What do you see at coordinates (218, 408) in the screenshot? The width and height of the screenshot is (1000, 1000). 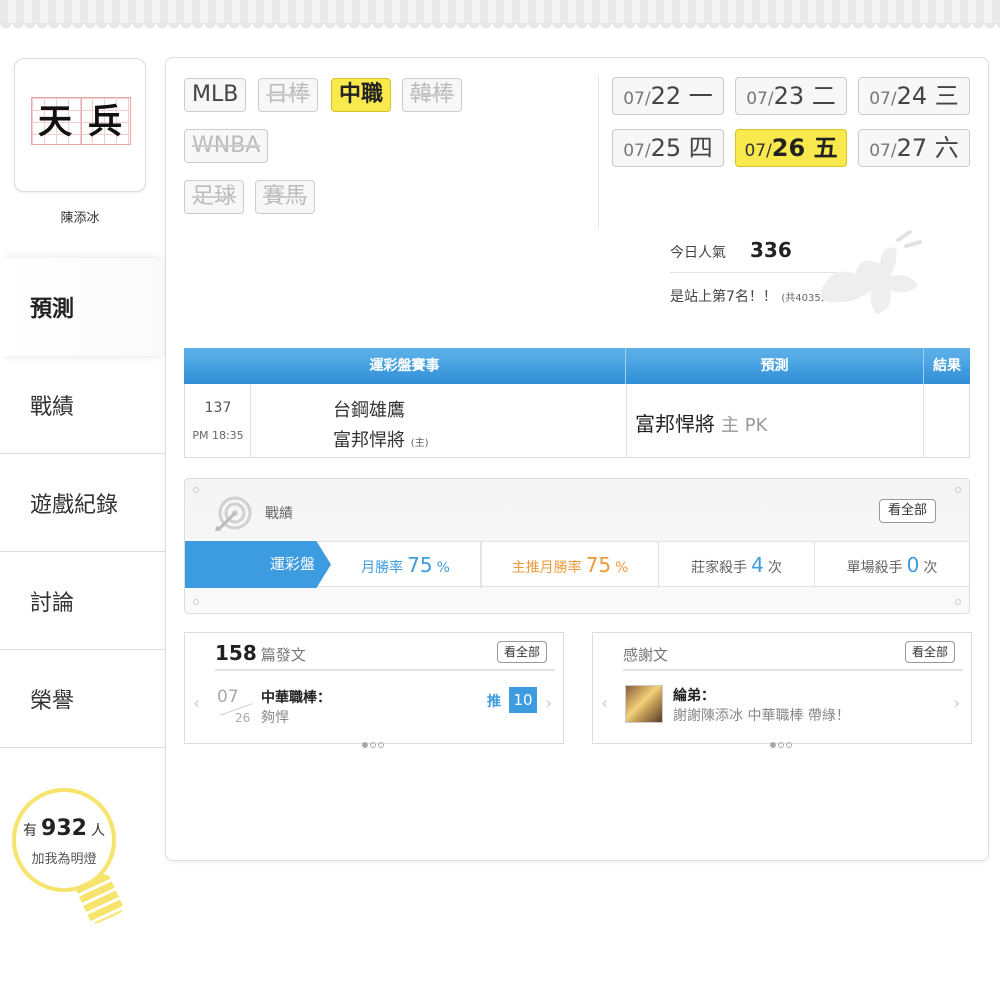 I see `game-number: 137` at bounding box center [218, 408].